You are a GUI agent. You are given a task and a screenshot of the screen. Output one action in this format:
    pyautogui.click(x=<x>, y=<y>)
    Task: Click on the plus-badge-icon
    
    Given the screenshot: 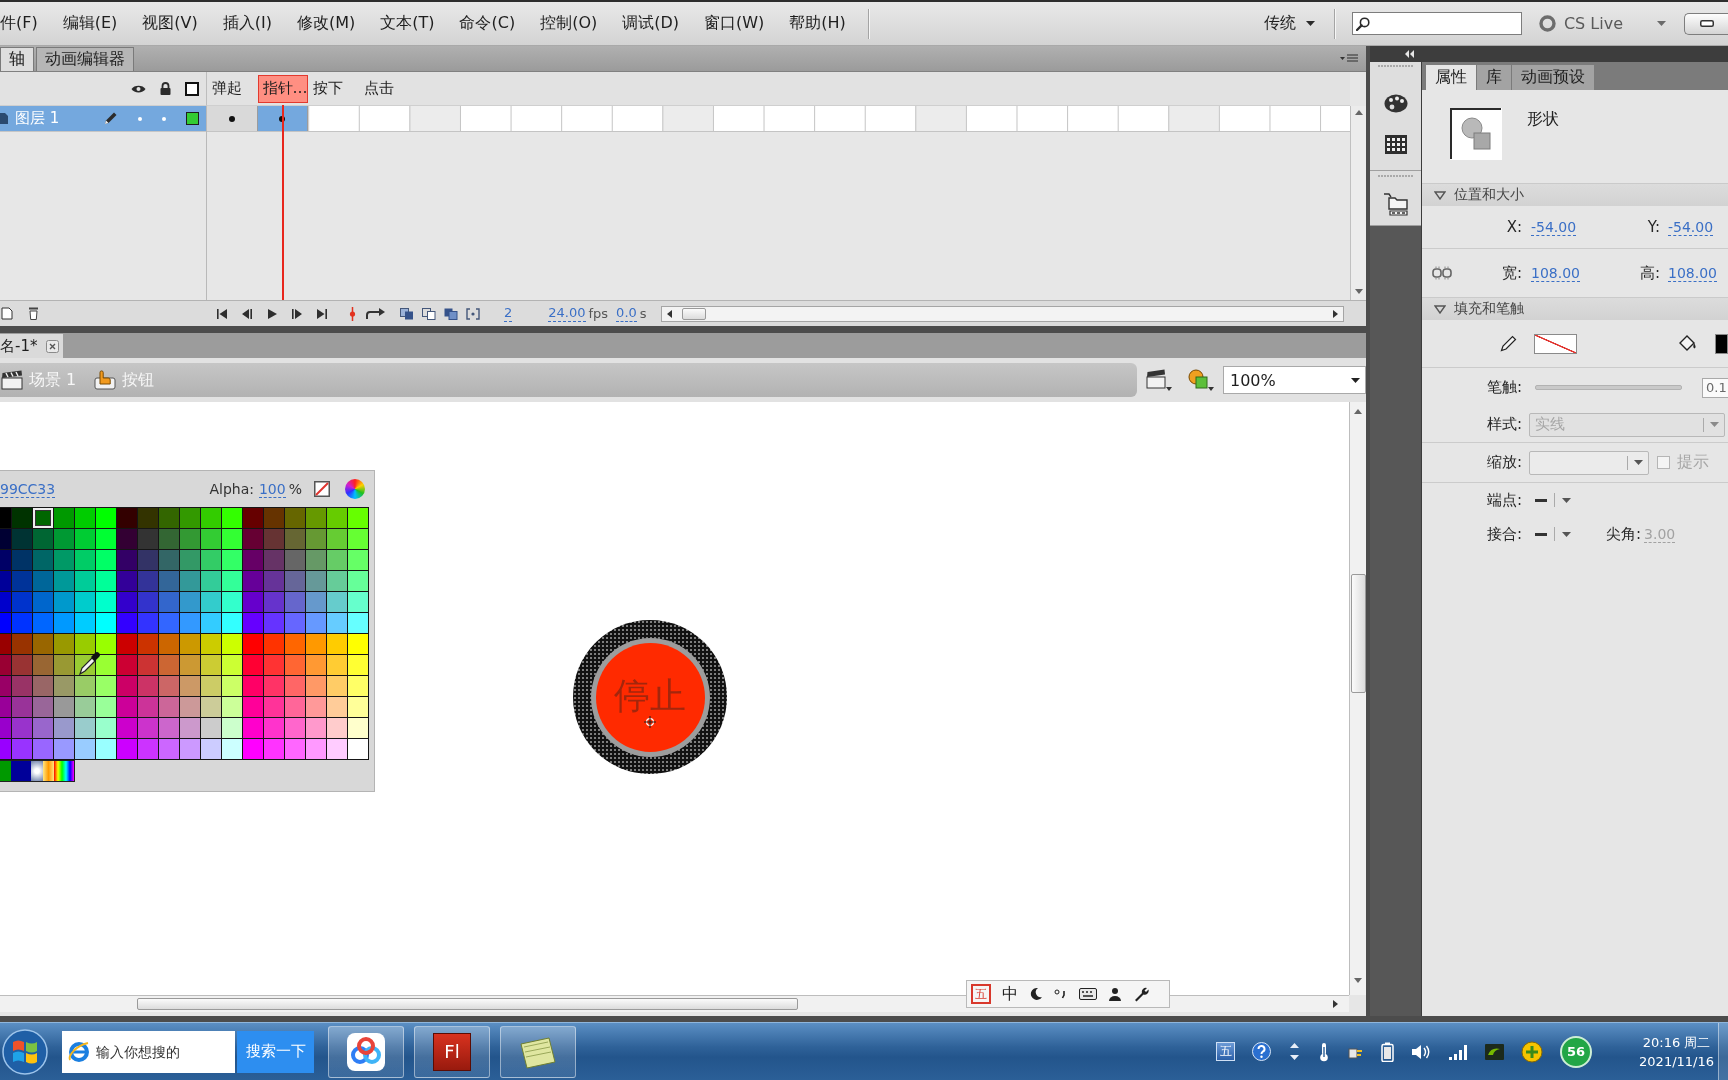 What is the action you would take?
    pyautogui.click(x=1532, y=1051)
    